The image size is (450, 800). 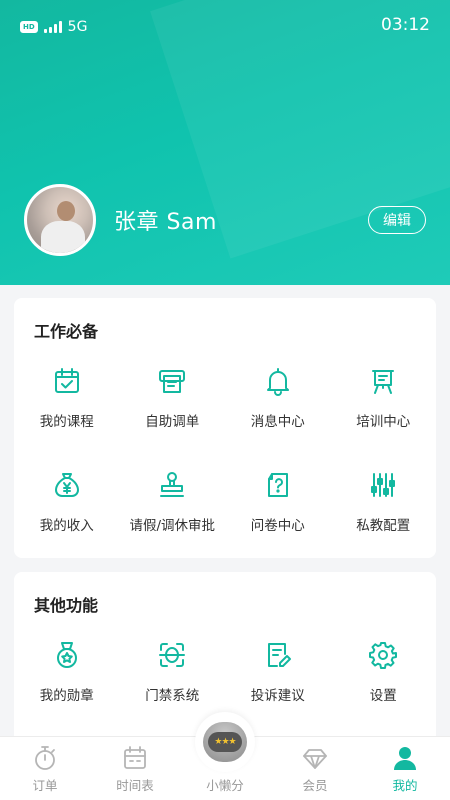 I want to click on grid-label: 我的收入, so click(x=66, y=526).